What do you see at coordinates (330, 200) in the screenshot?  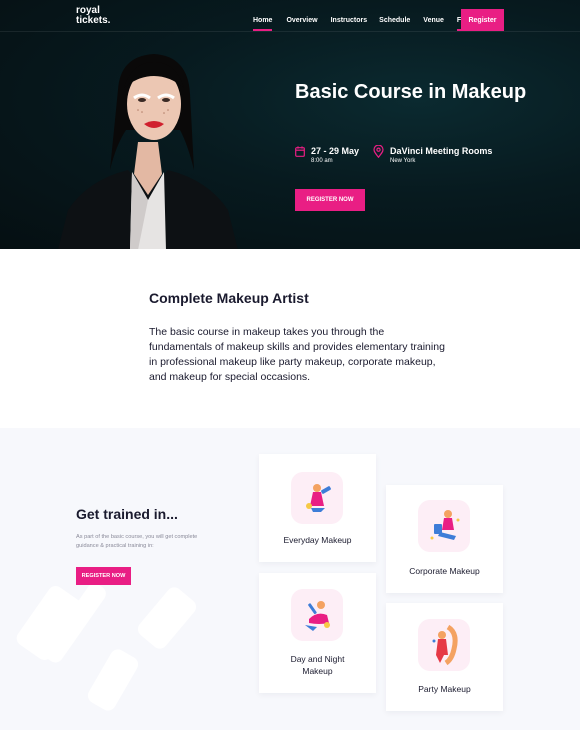 I see `hero-register-now-button: REGISTER NOW` at bounding box center [330, 200].